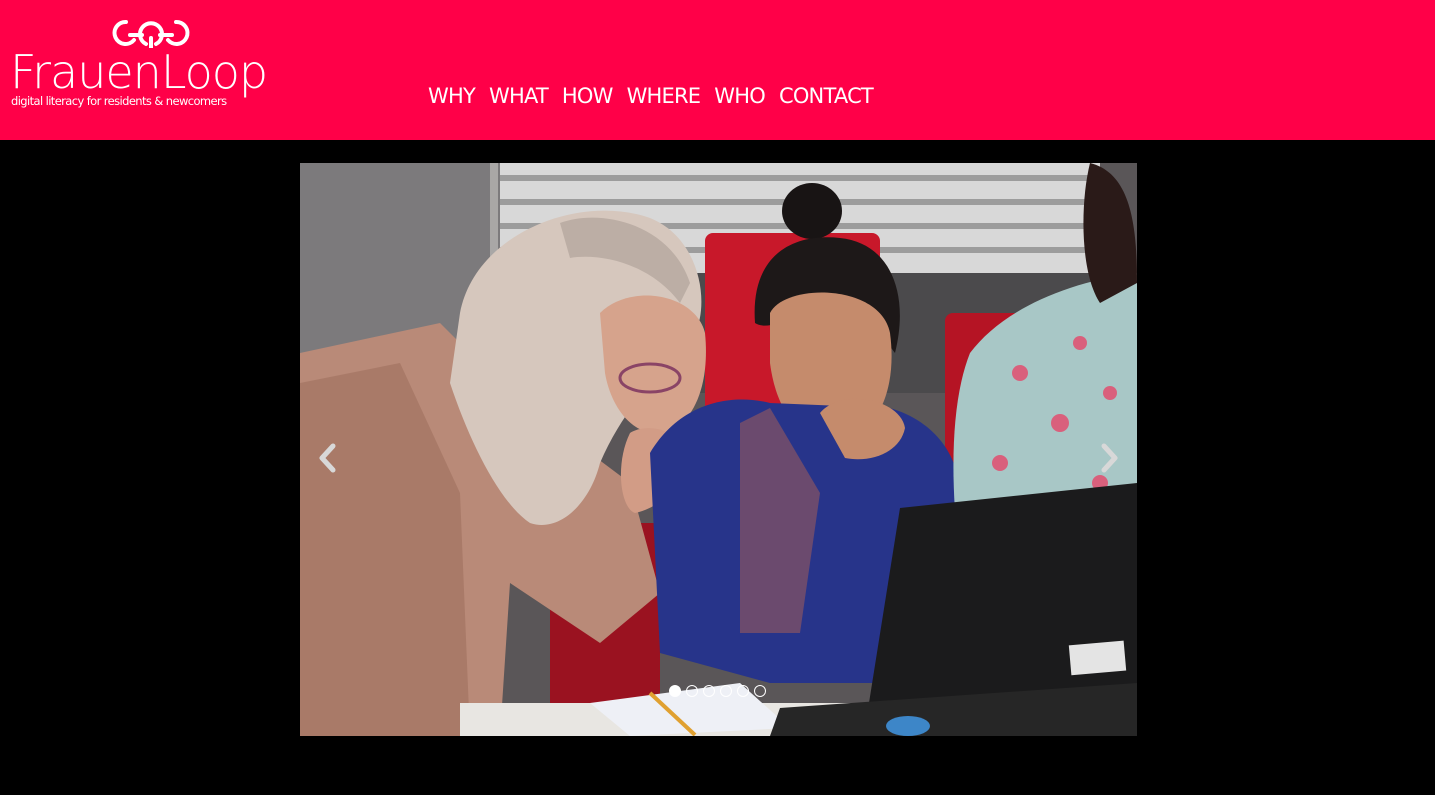  I want to click on nav-where: WHERE, so click(664, 97).